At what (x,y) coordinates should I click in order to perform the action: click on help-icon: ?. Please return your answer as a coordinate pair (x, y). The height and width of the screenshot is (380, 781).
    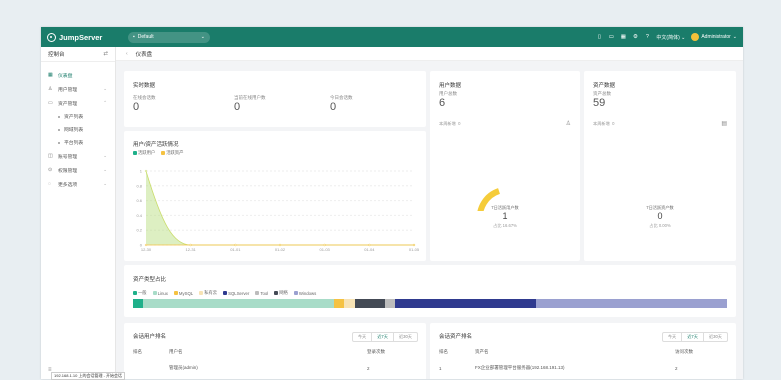
    Looking at the image, I should click on (647, 37).